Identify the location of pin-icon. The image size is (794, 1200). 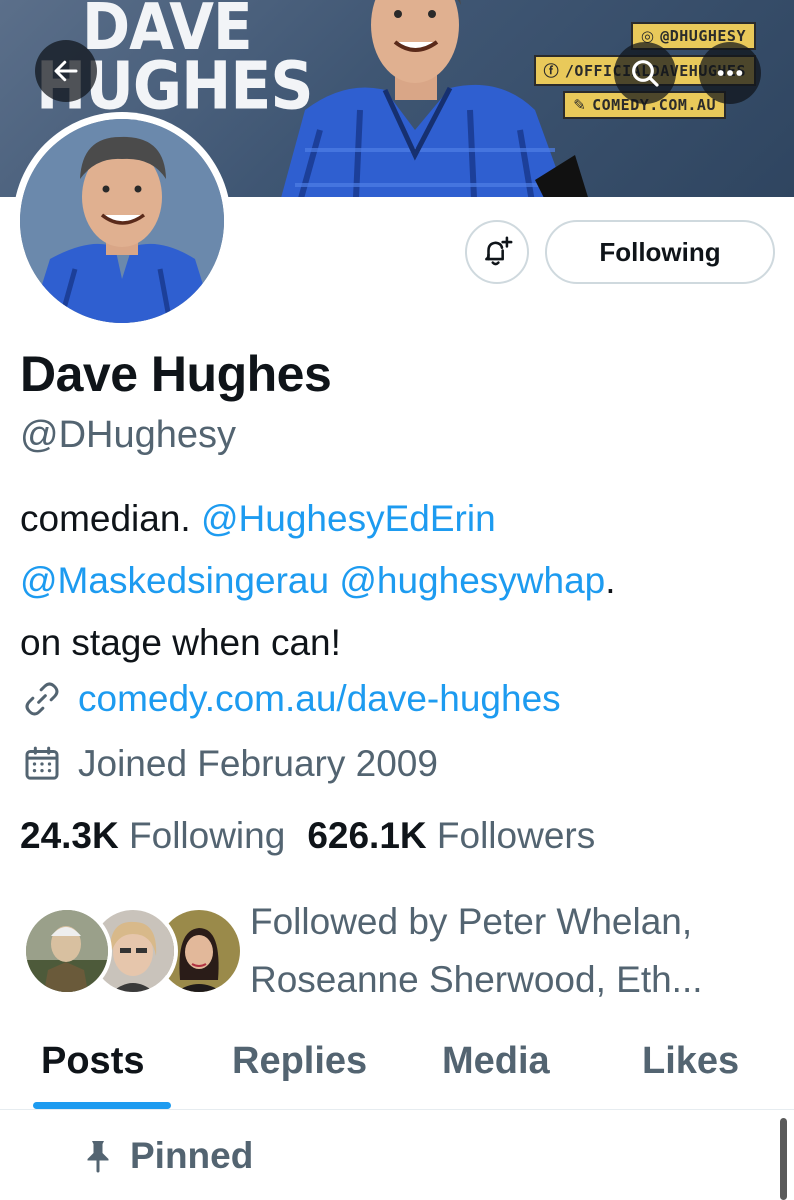
(98, 1157).